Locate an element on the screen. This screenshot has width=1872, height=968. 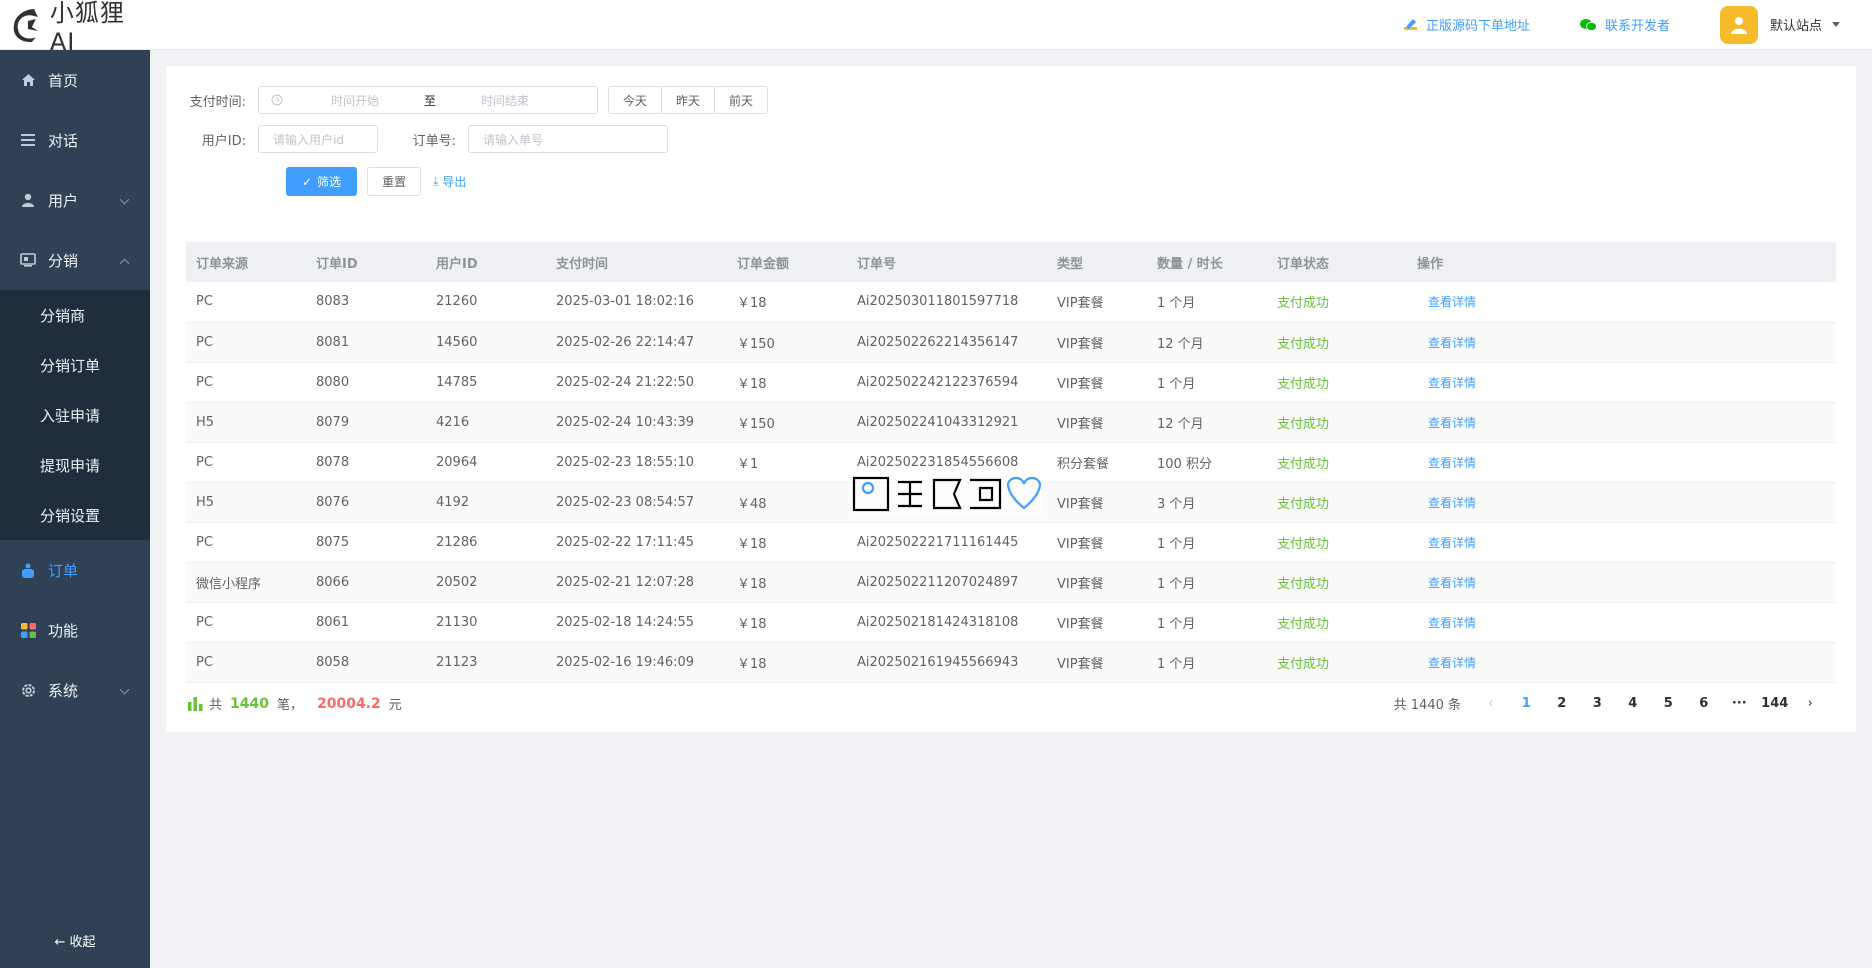
cell-text: 2025-02-23 18:55:10 is located at coordinates (625, 462).